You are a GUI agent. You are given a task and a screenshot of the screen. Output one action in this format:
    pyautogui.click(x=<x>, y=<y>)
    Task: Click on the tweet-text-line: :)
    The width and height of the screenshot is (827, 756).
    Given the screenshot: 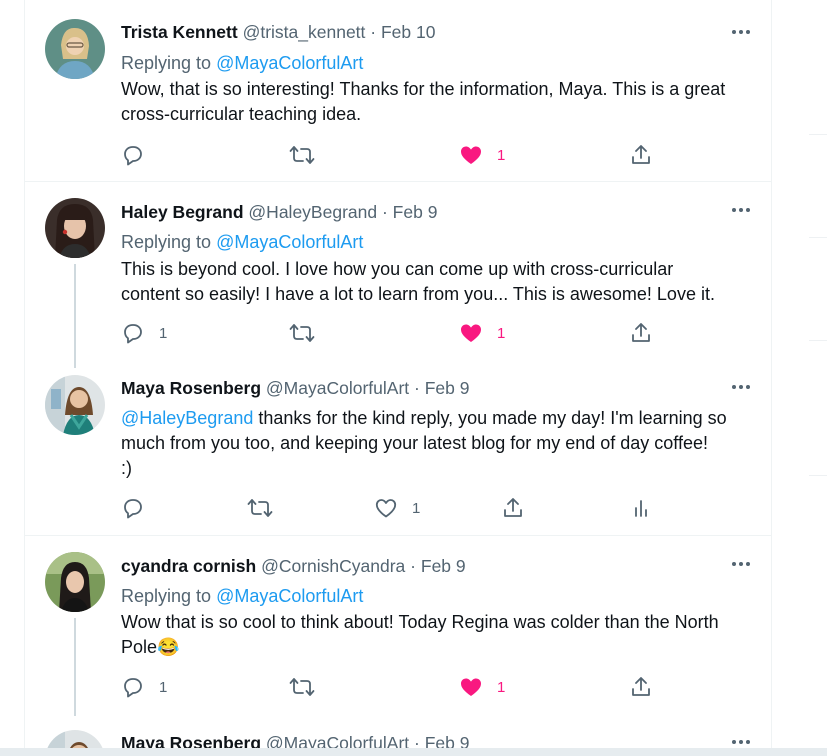 What is the action you would take?
    pyautogui.click(x=126, y=468)
    